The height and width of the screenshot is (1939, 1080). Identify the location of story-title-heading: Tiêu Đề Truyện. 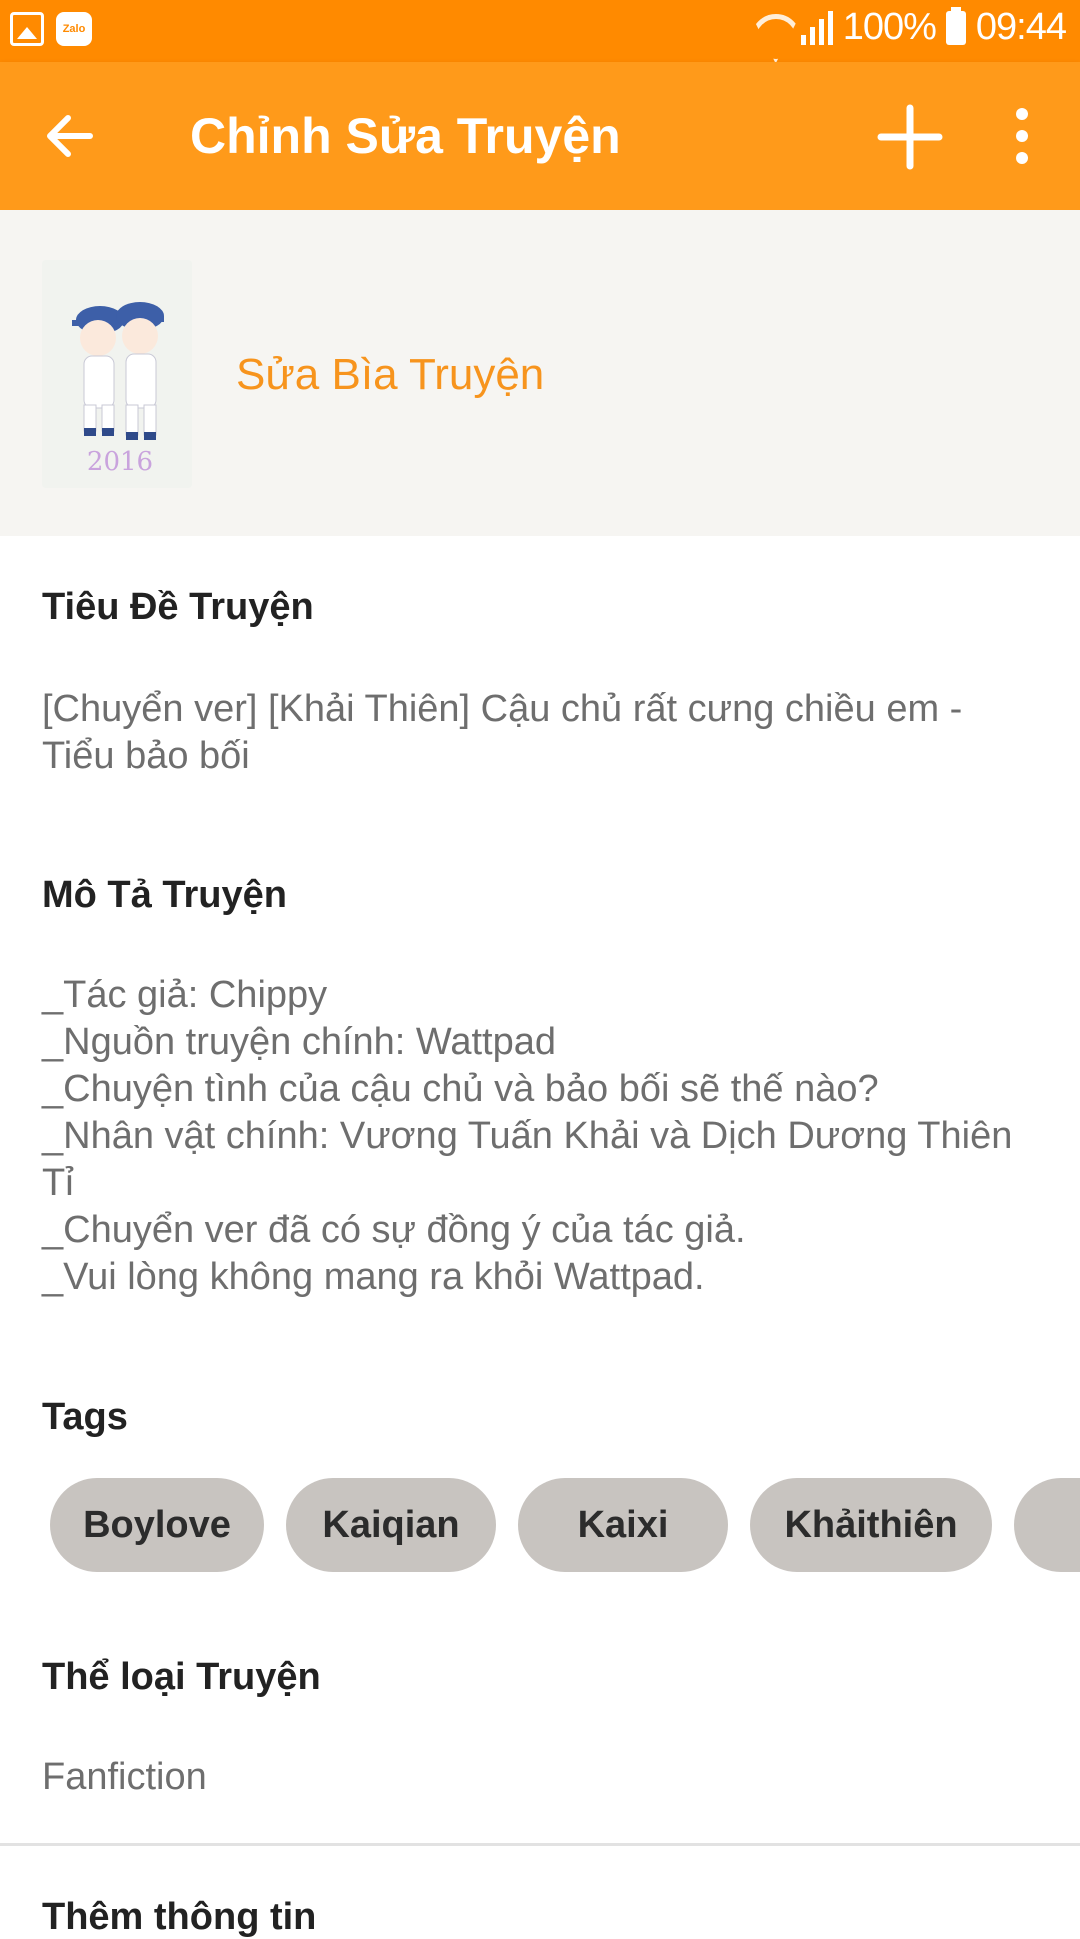
(178, 607).